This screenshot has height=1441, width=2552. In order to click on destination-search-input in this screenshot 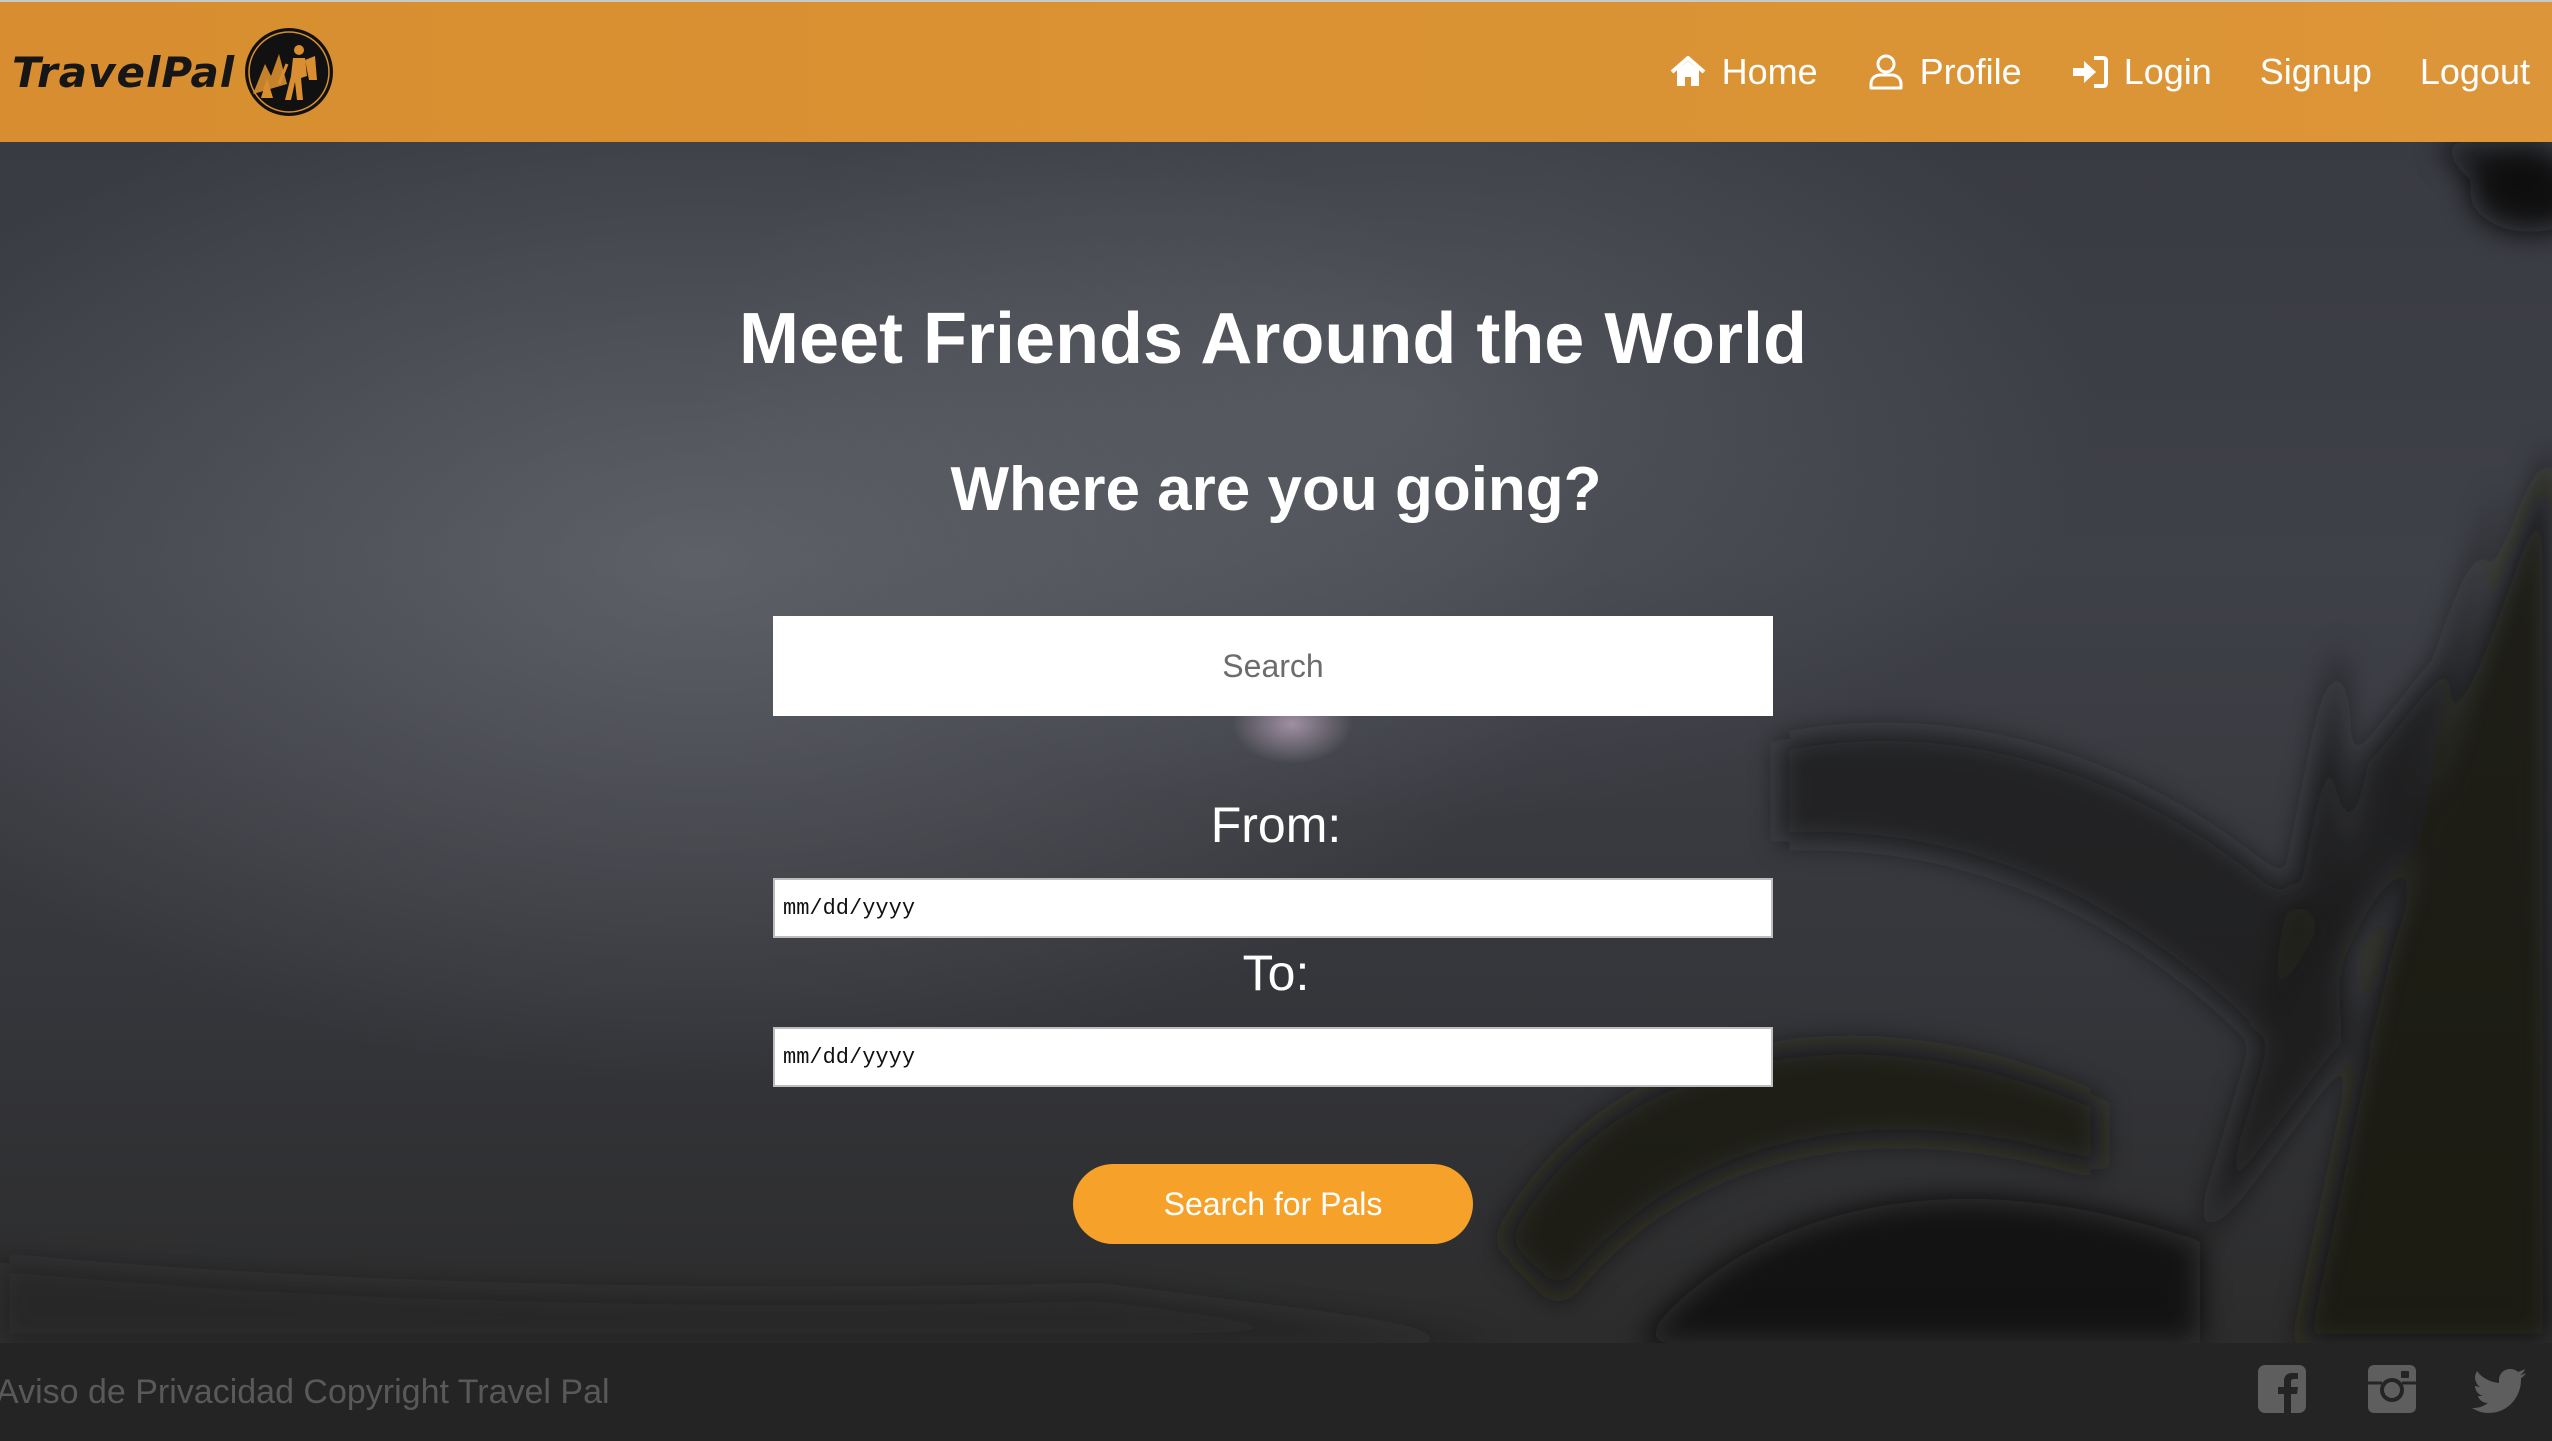, I will do `click(1273, 666)`.